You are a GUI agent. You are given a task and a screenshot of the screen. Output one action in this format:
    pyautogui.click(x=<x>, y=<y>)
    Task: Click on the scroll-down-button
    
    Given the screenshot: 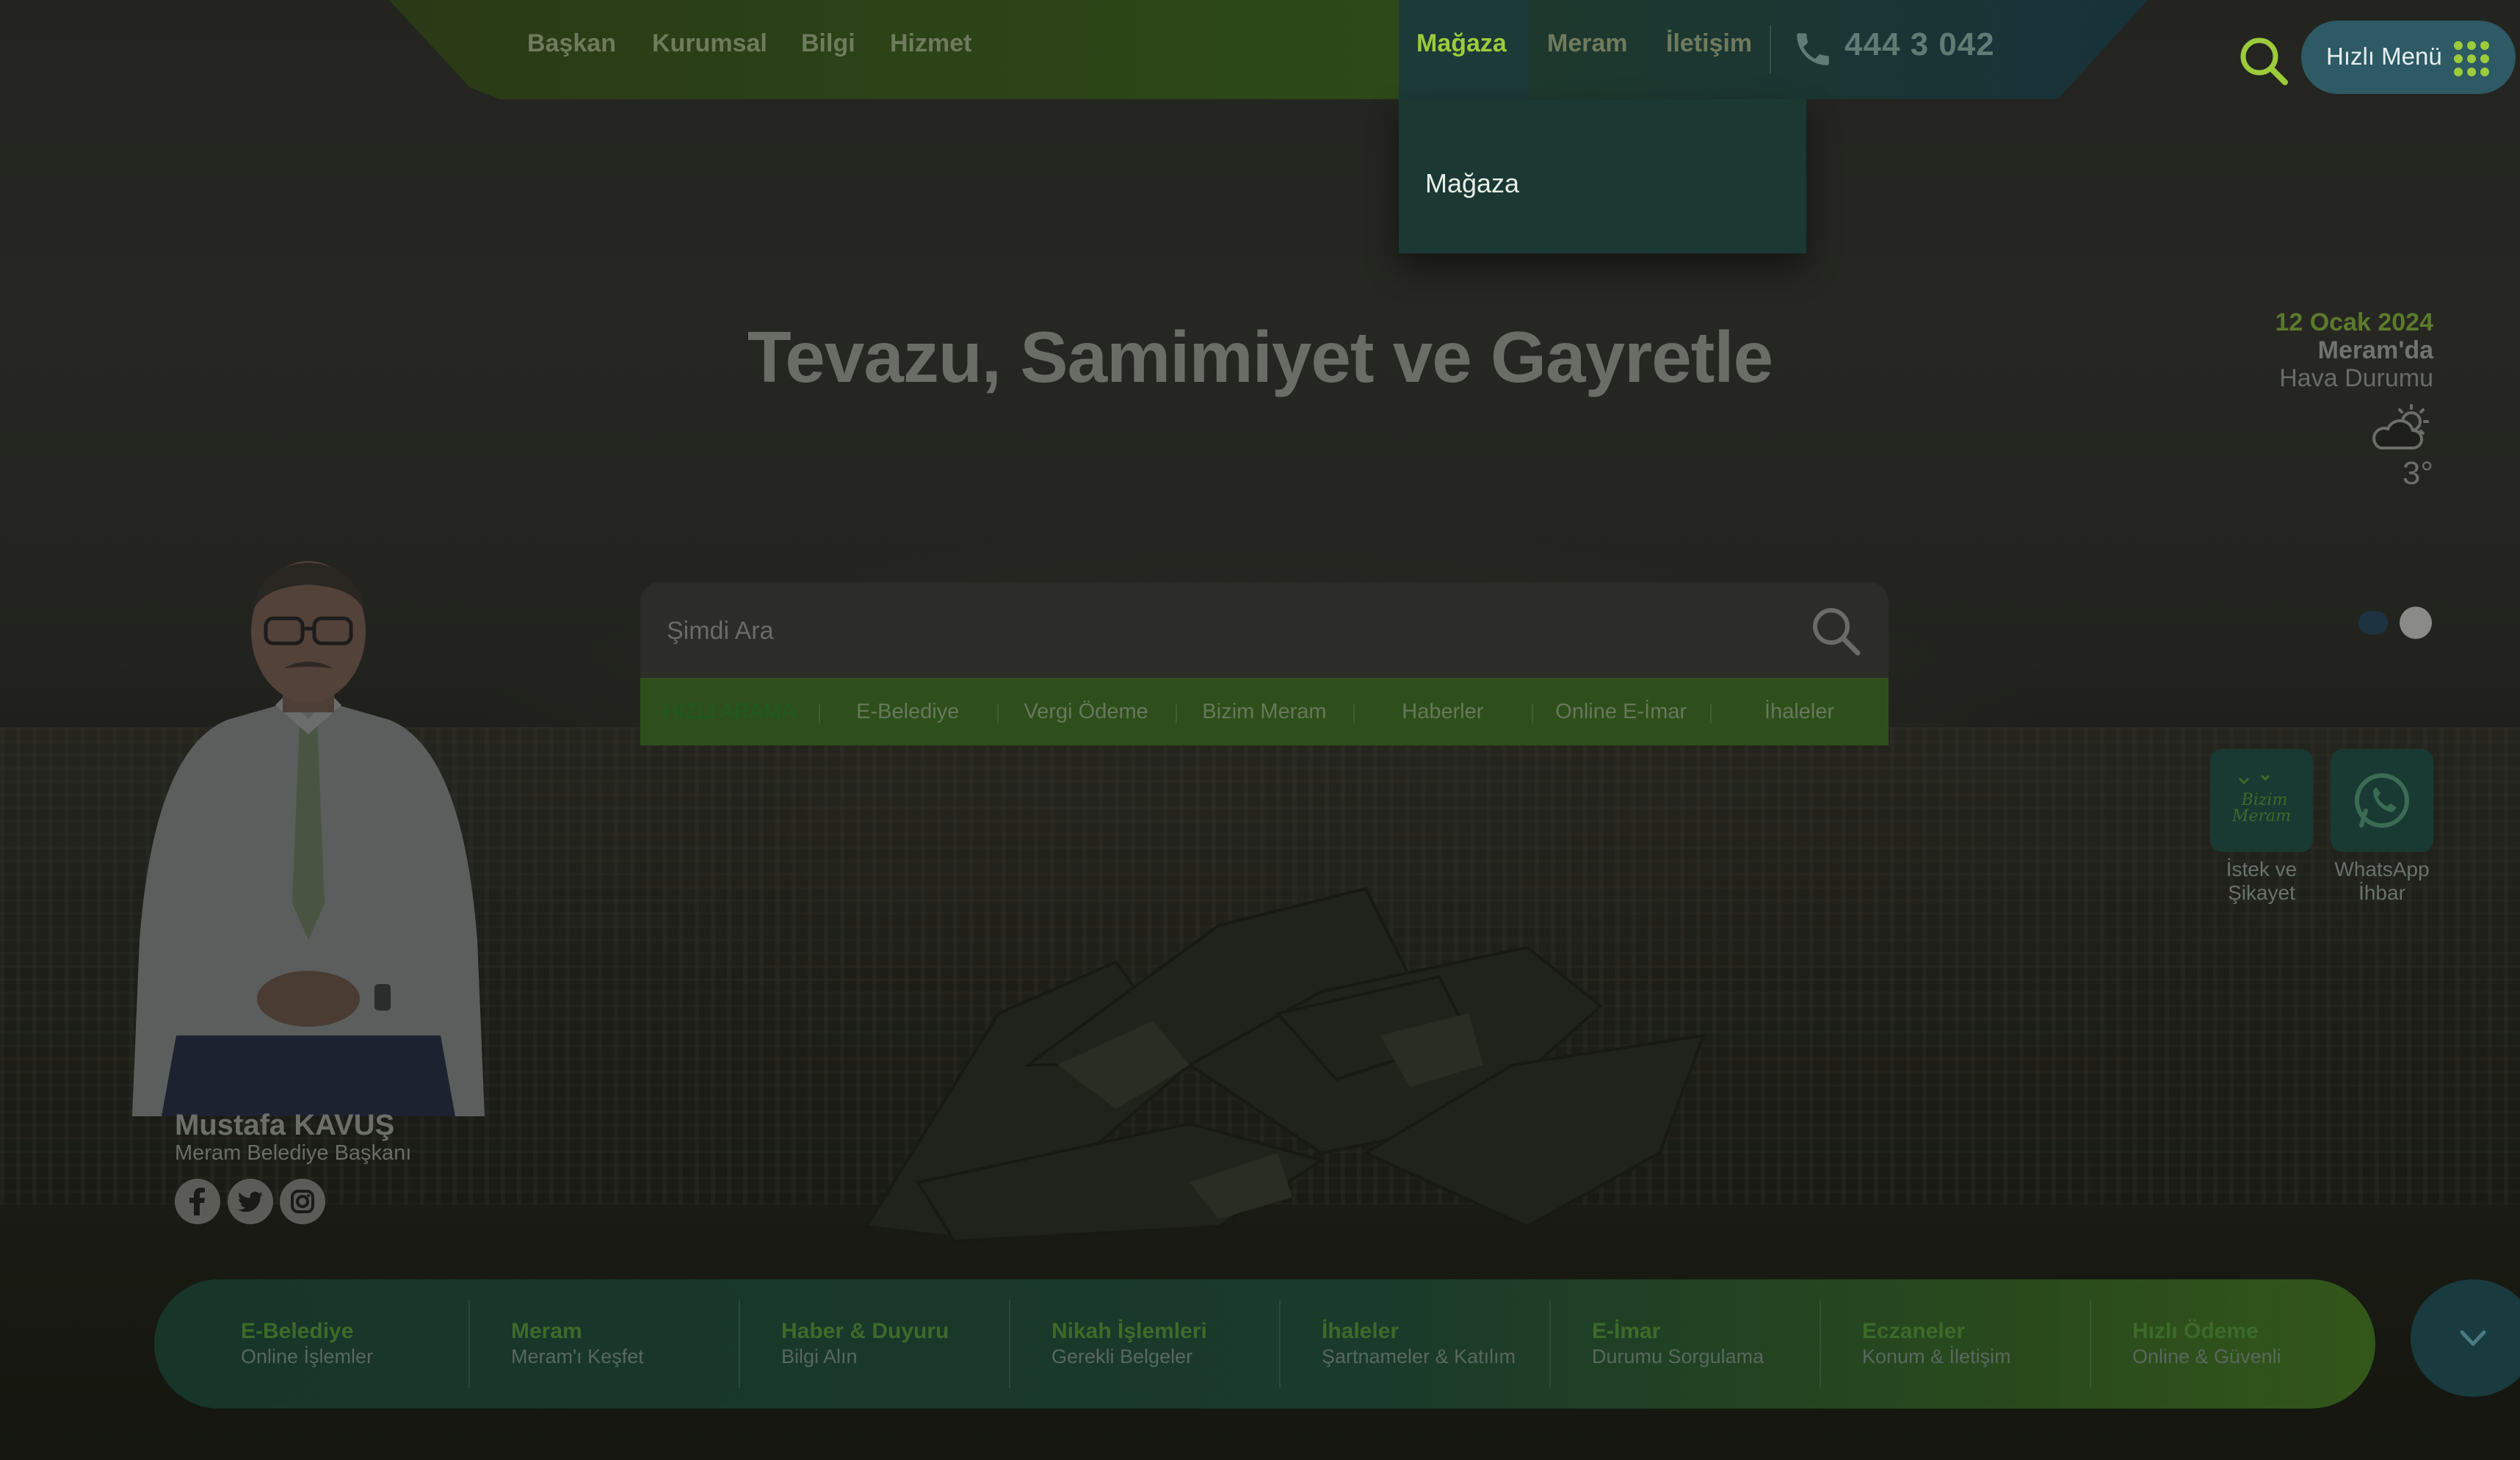 What is the action you would take?
    pyautogui.click(x=2465, y=1338)
    